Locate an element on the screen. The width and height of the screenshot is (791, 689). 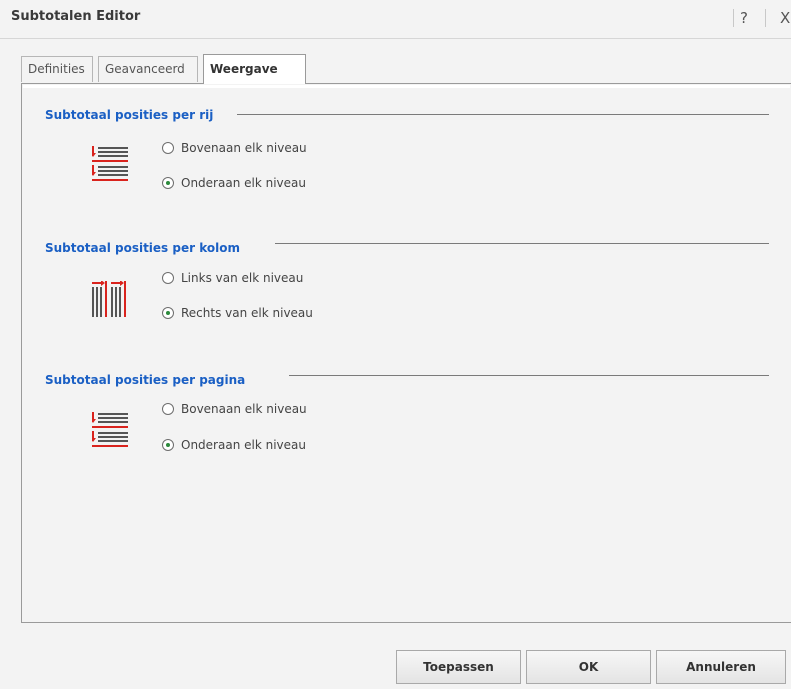
section-title-page: Subtotaal posities per pagina is located at coordinates (149, 380).